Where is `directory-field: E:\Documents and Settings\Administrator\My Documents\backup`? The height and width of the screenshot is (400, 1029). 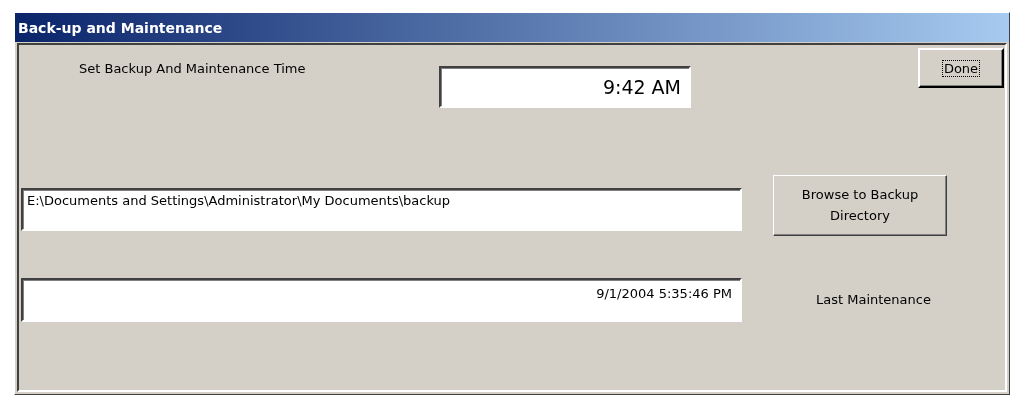 directory-field: E:\Documents and Settings\Administrator\My Documents\backup is located at coordinates (381, 209).